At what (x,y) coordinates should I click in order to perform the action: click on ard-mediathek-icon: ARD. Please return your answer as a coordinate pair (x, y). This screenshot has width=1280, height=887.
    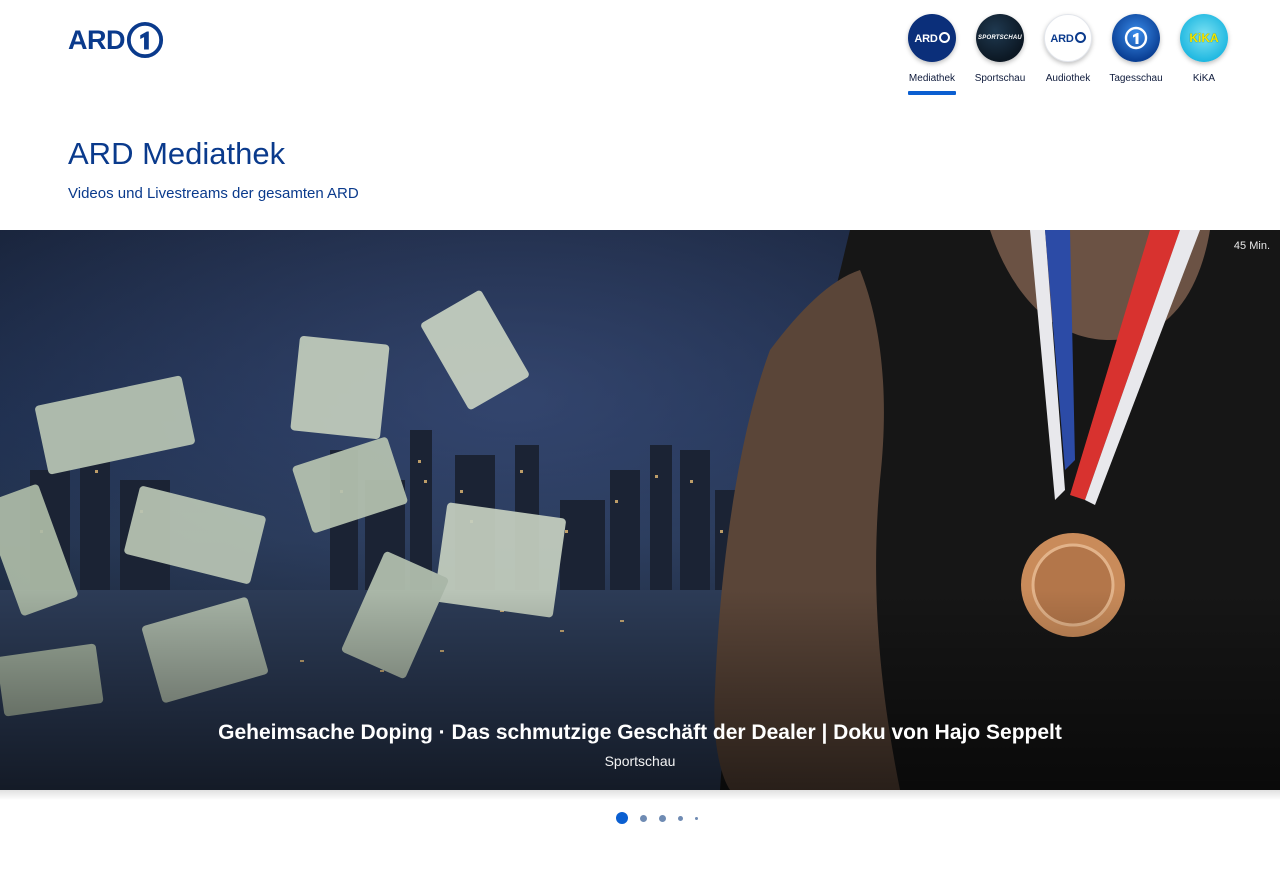
    Looking at the image, I should click on (932, 38).